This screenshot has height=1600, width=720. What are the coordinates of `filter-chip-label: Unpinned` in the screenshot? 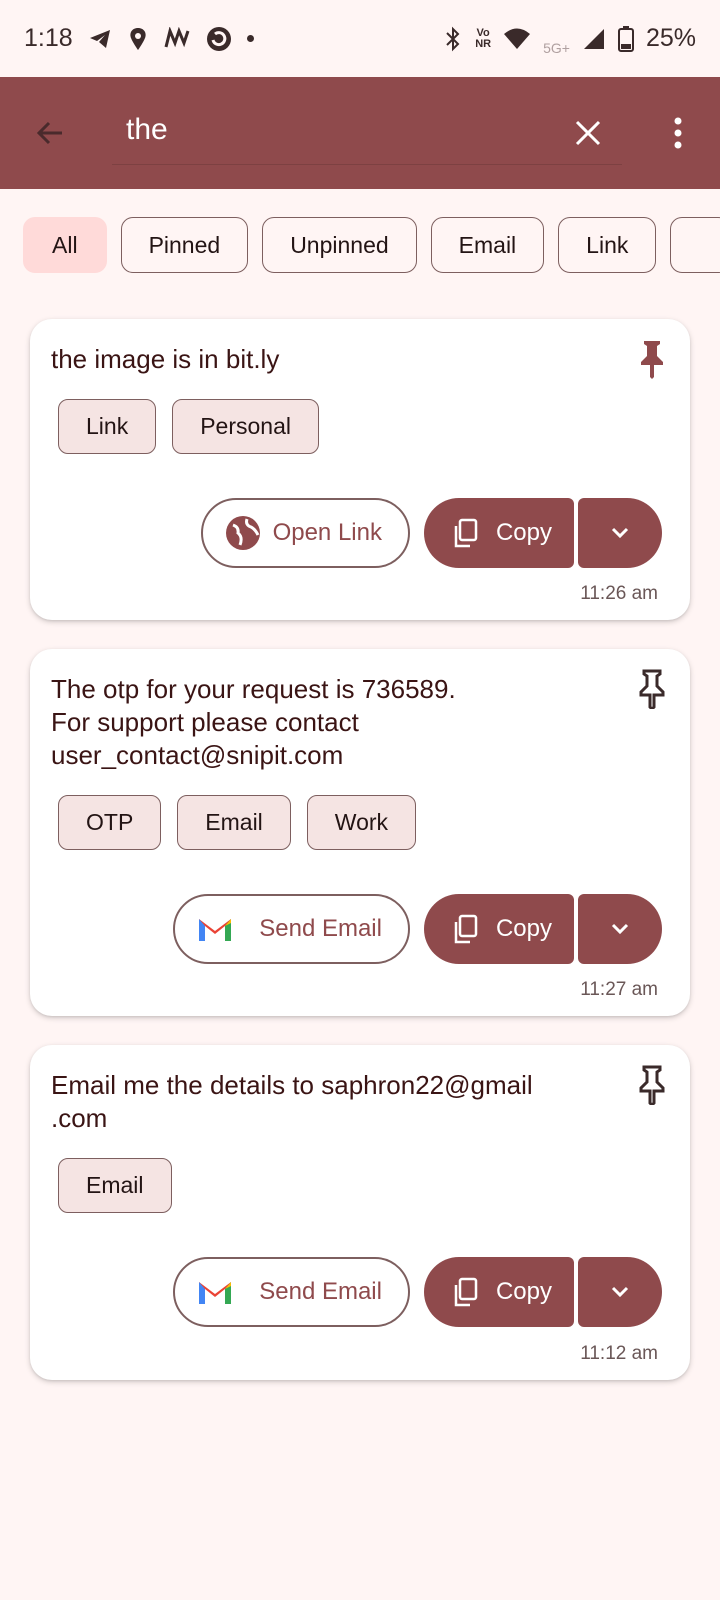 It's located at (339, 244).